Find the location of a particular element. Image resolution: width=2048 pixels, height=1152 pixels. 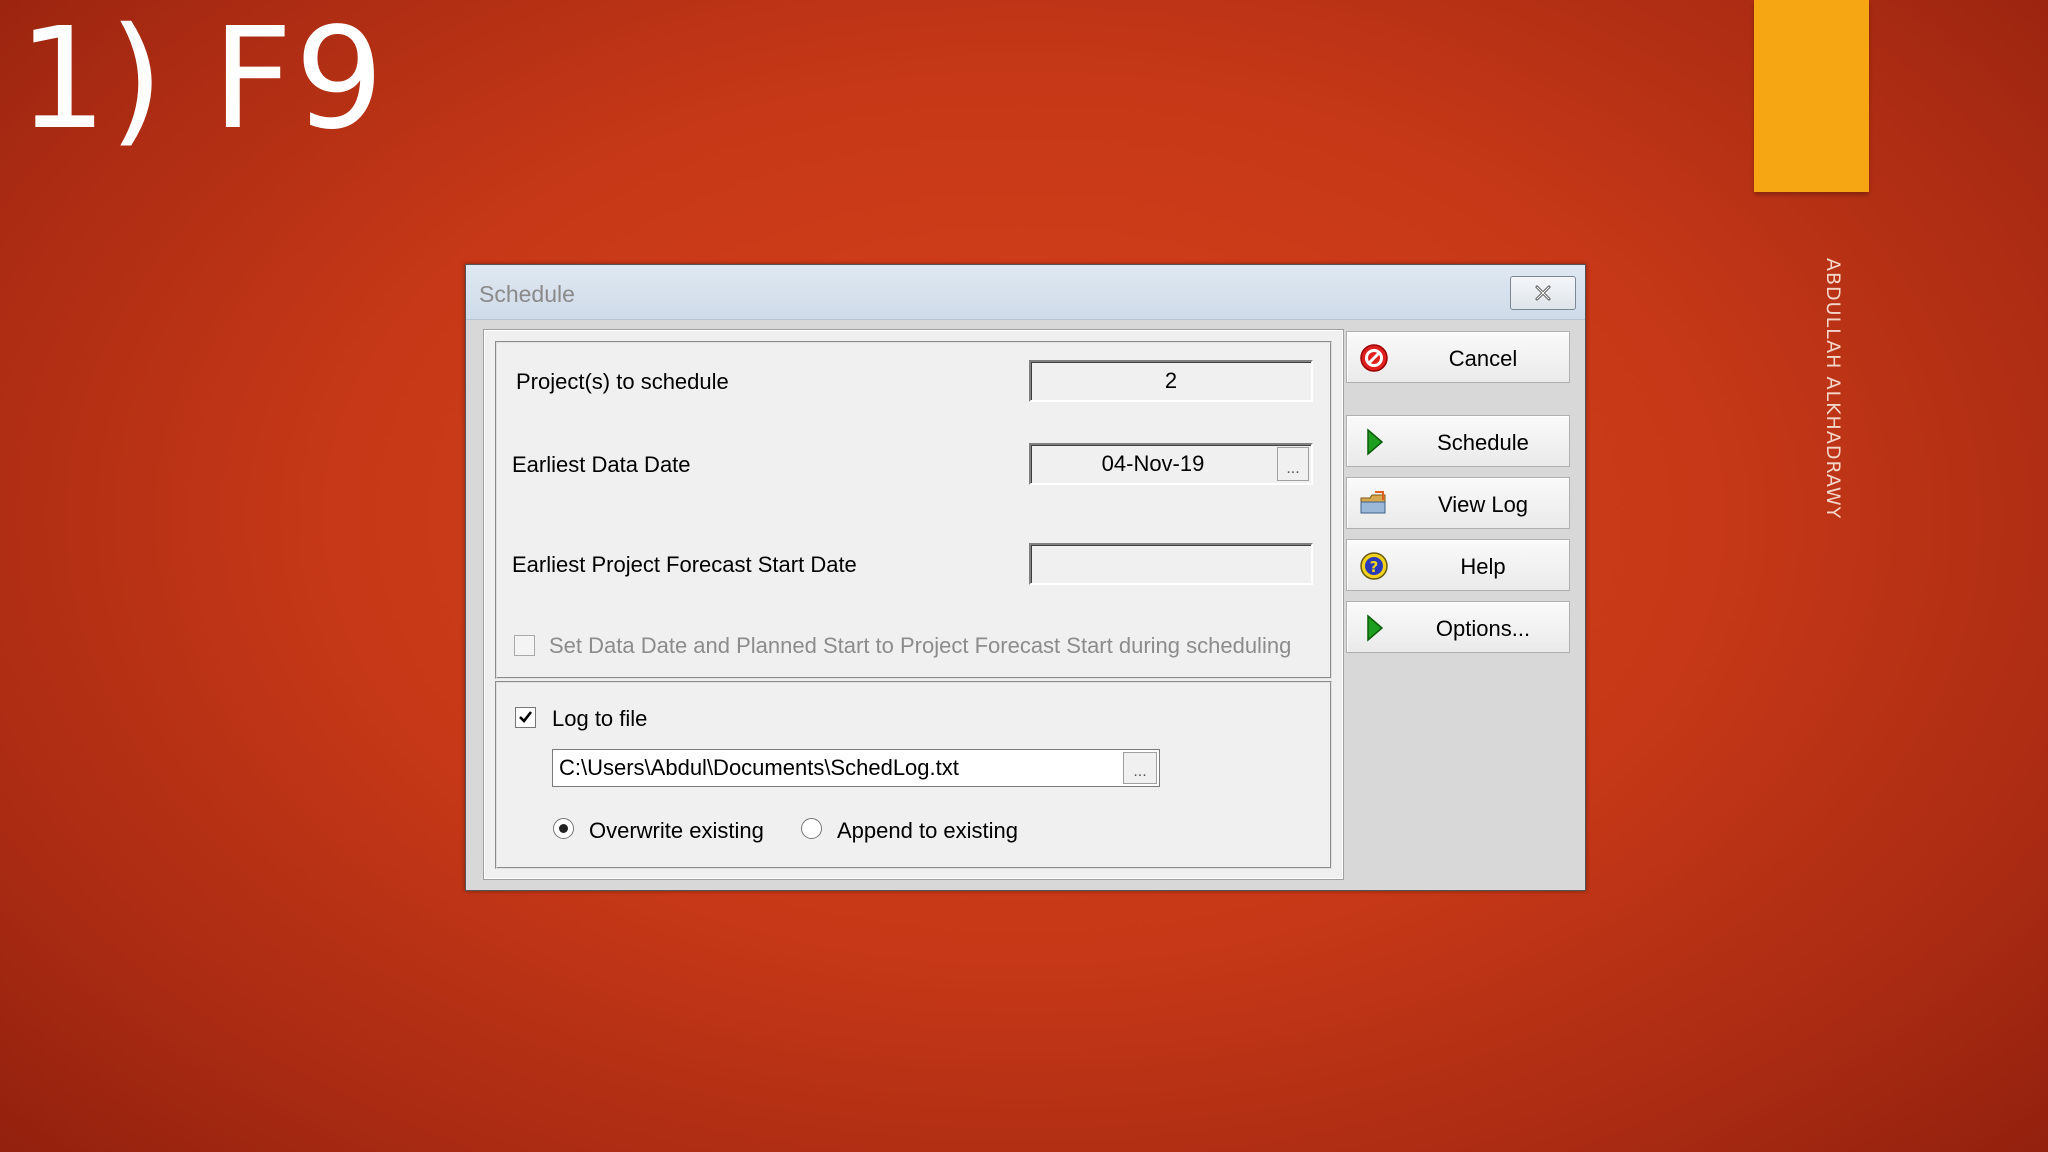

view-log-button: View Log is located at coordinates (1458, 503).